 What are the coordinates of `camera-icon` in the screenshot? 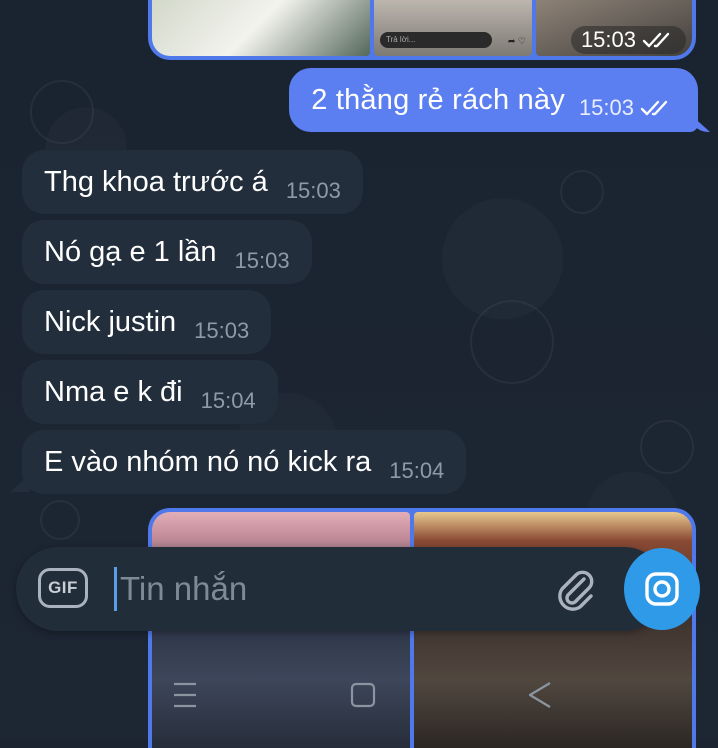 It's located at (662, 589).